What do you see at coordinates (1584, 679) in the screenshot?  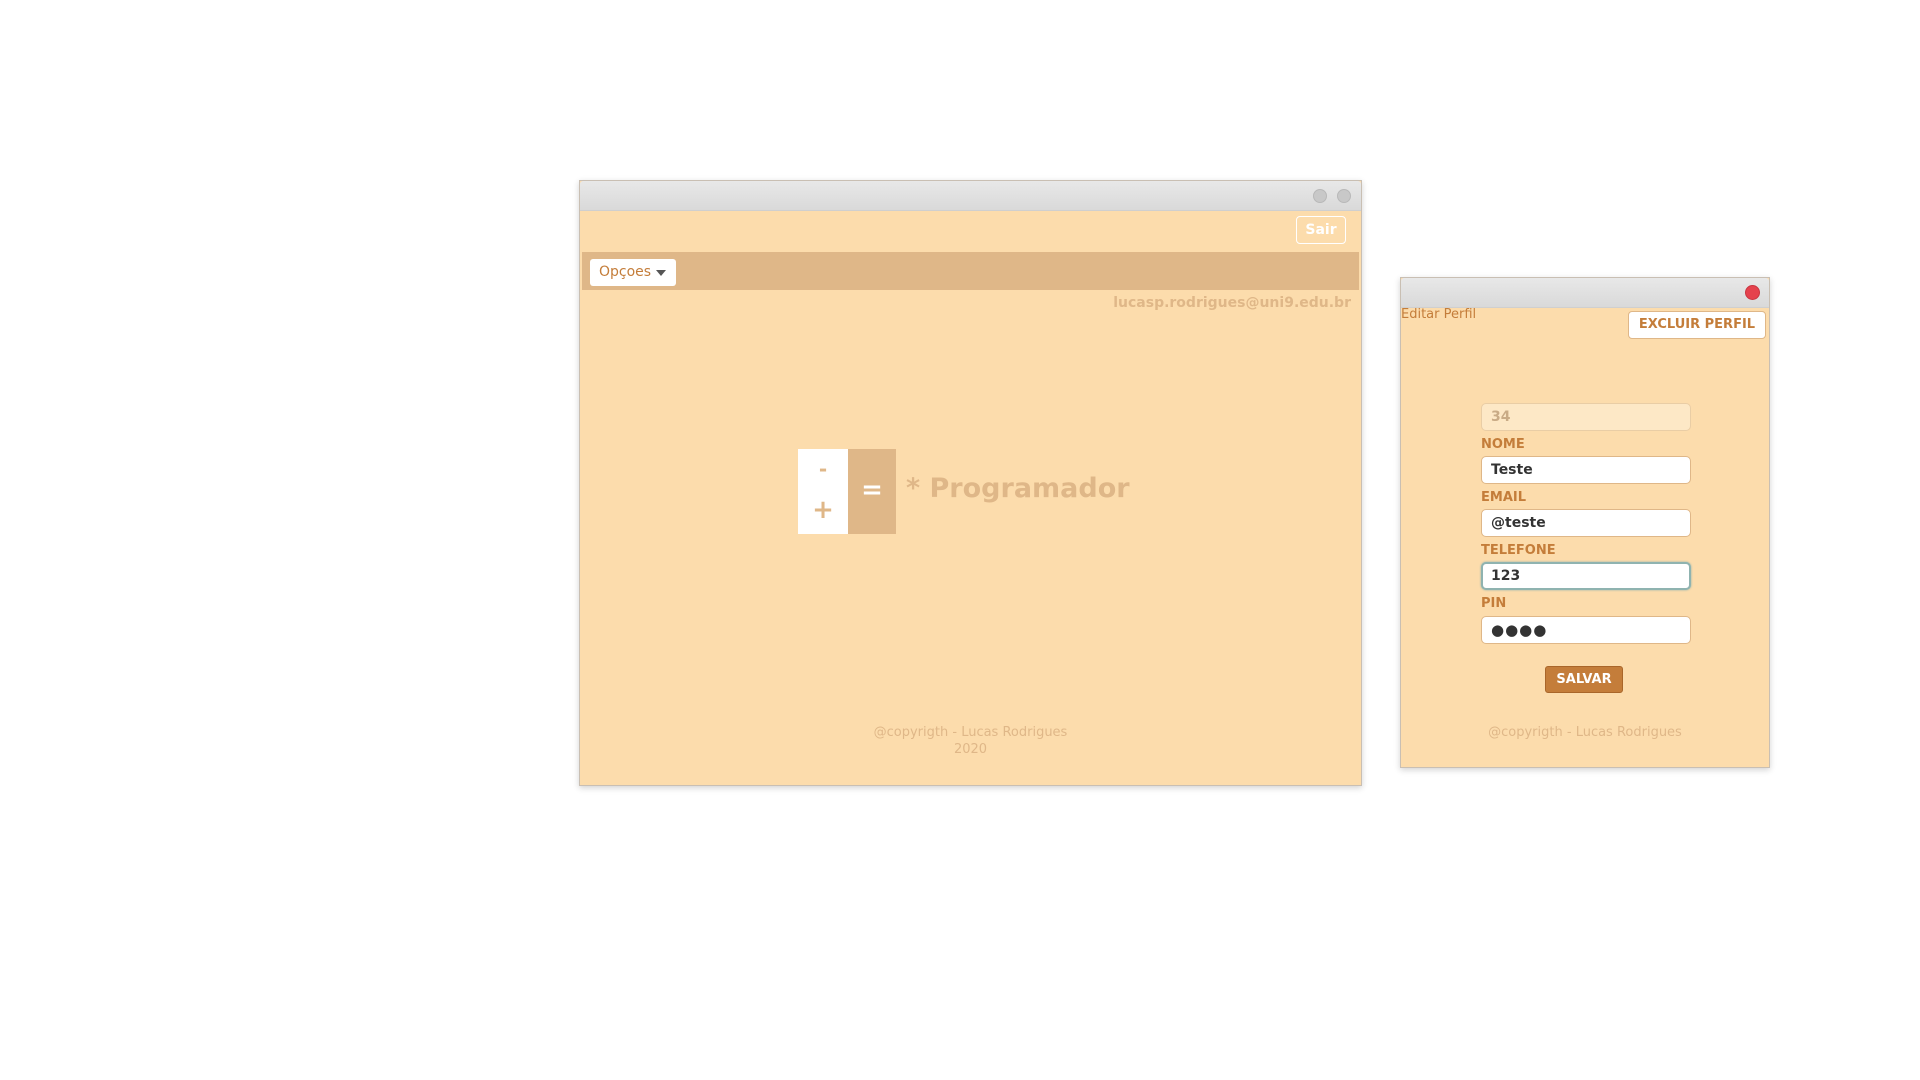 I see `save-button: SALVAR` at bounding box center [1584, 679].